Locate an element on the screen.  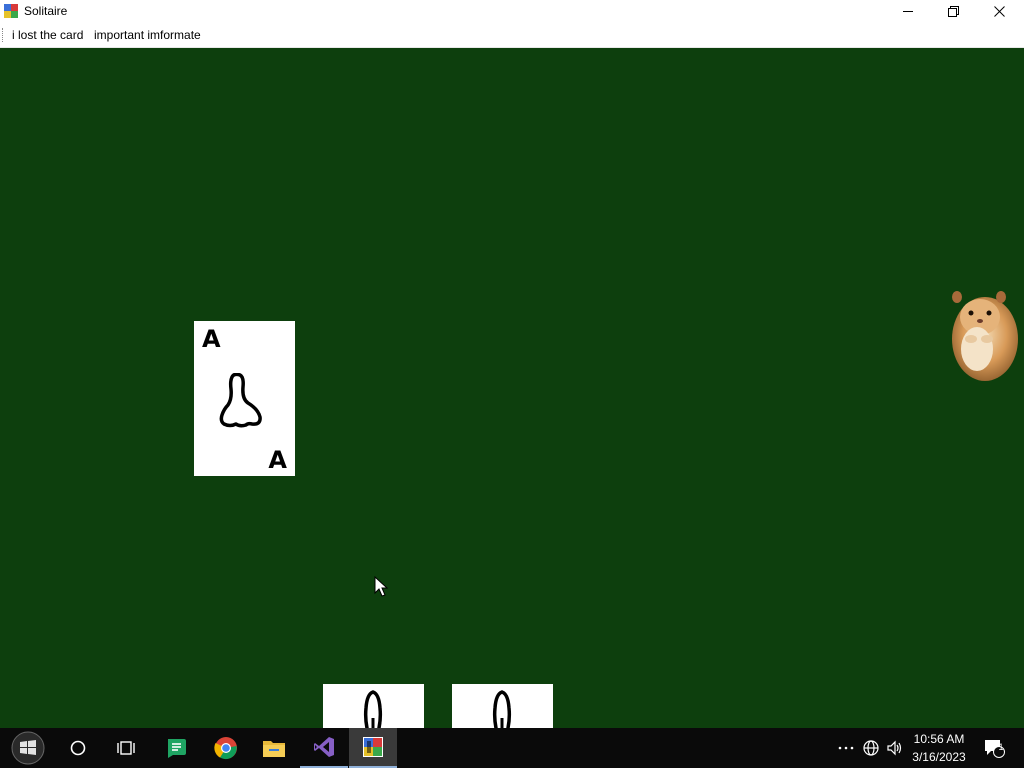
clock-time: 10:56 AM is located at coordinates (939, 739).